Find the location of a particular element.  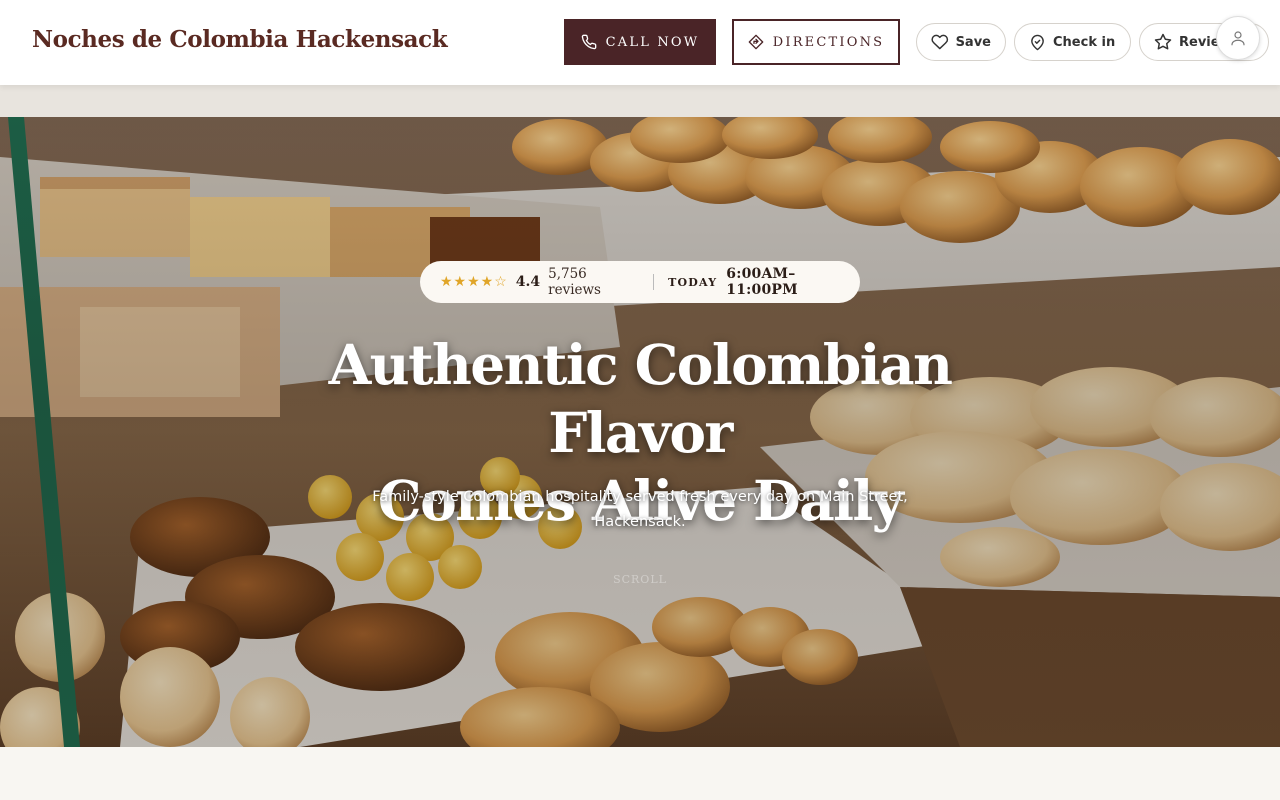

save-button: Save is located at coordinates (961, 42).